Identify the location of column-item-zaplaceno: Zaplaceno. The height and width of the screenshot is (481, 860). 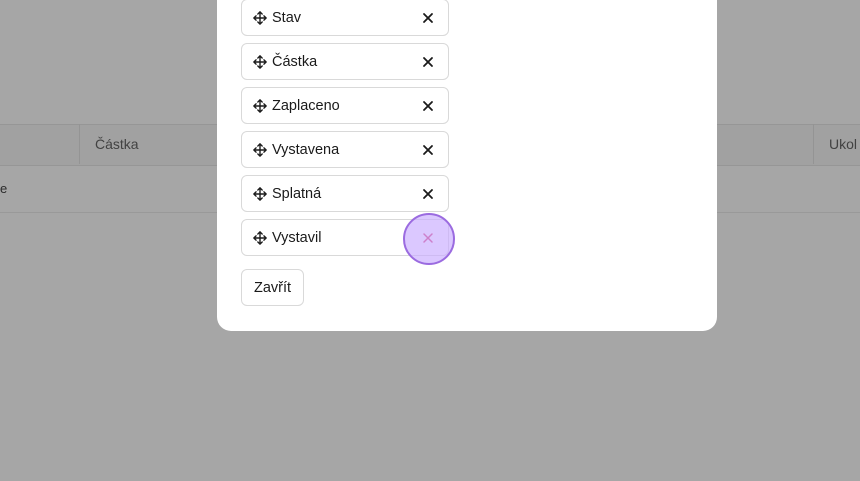
(345, 105).